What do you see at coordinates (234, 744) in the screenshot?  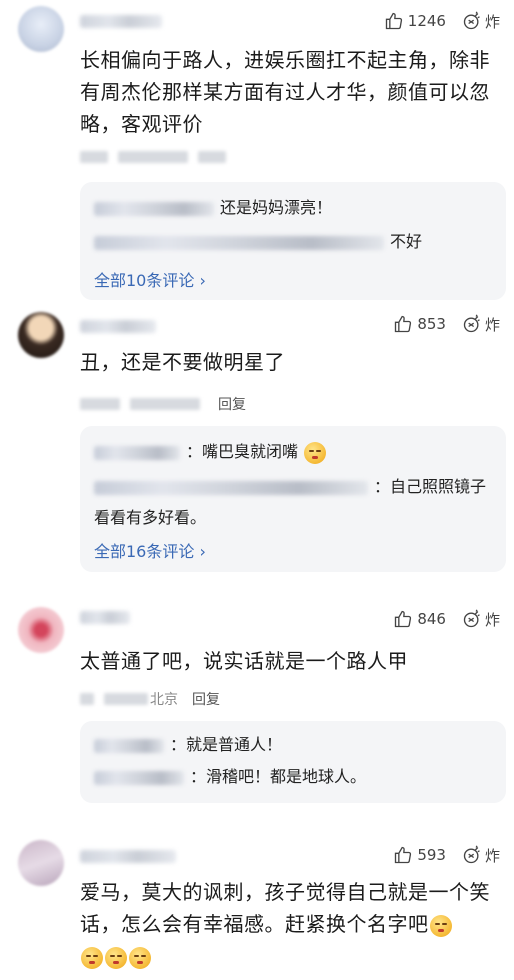 I see `reply-text: 就是普通人！` at bounding box center [234, 744].